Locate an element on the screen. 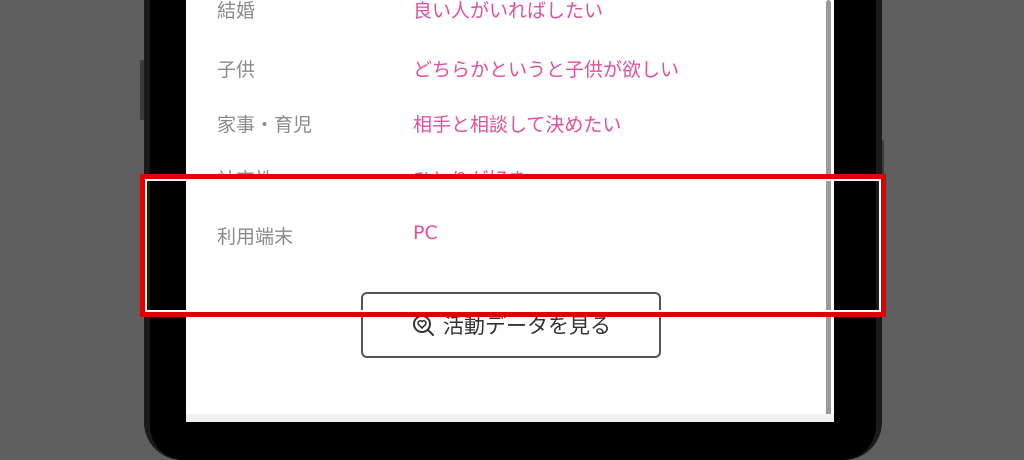  profile-row-marriage: 結婚 良い人がいればしたい is located at coordinates (486, 13).